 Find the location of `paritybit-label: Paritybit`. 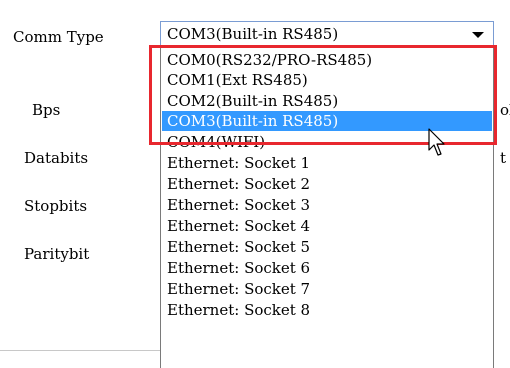

paritybit-label: Paritybit is located at coordinates (57, 254).